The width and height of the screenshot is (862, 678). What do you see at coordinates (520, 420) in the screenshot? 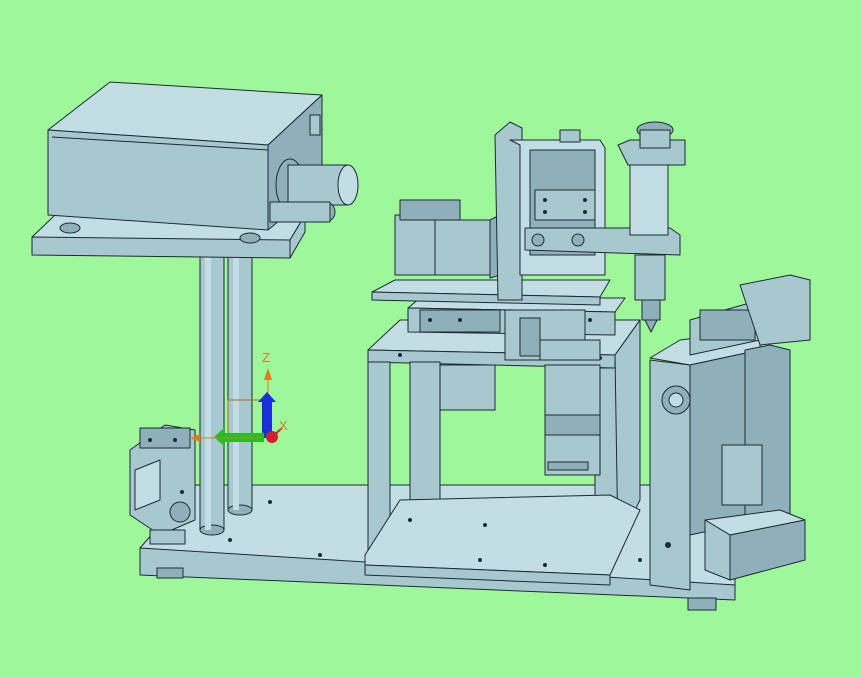
I see `stepper-motor-lower` at bounding box center [520, 420].